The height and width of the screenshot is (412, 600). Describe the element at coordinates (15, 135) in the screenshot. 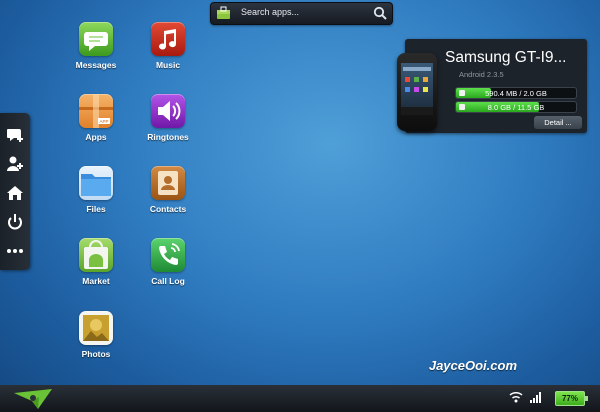

I see `add-message-icon` at that location.